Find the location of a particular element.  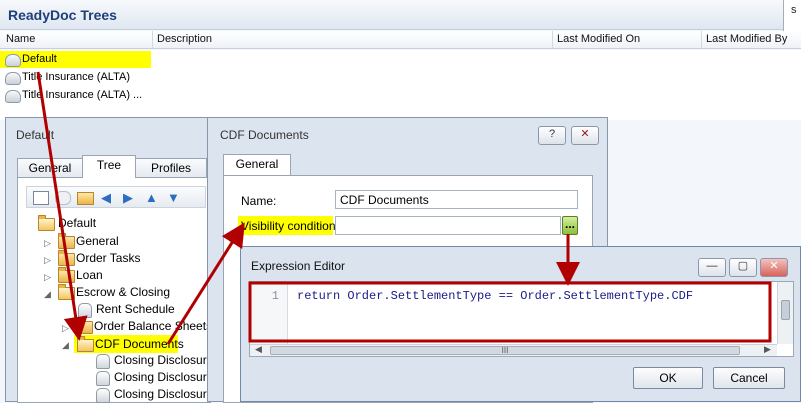

tab-tree: Tree is located at coordinates (109, 166).